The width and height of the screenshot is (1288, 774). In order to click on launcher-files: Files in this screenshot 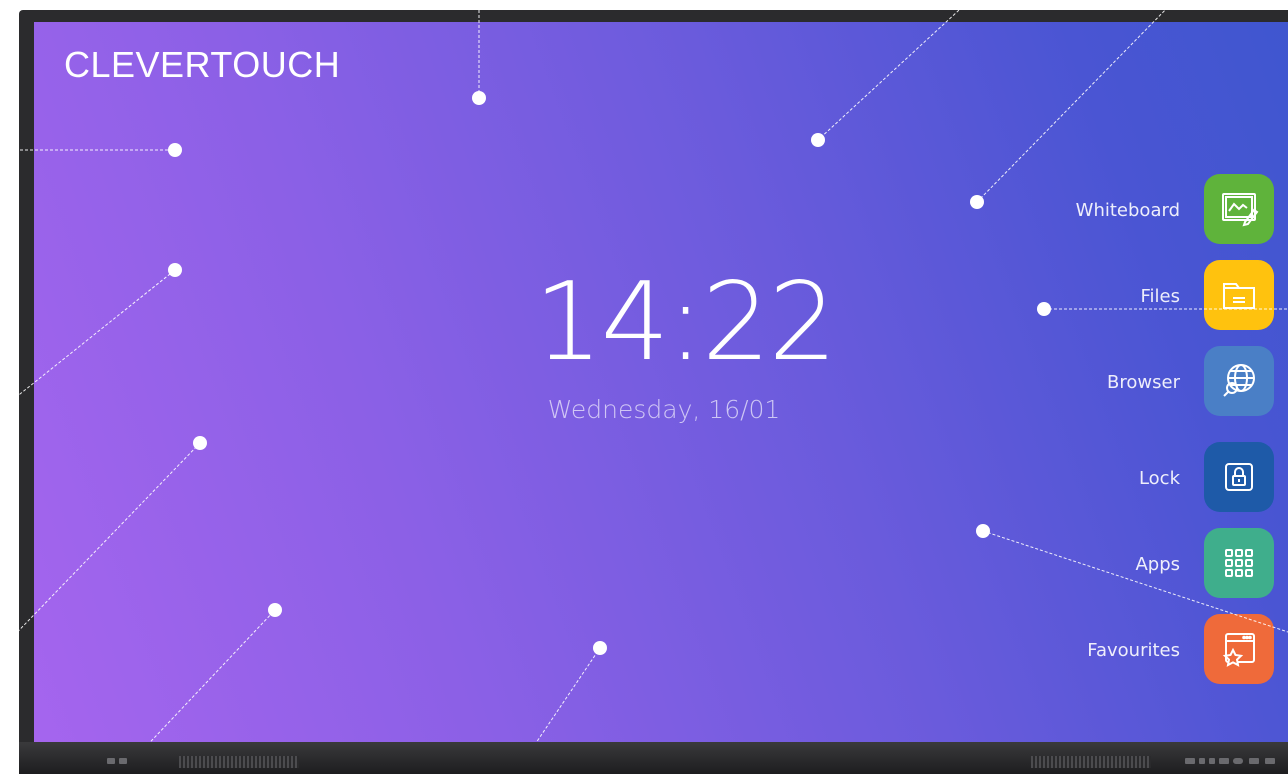, I will do `click(1161, 296)`.